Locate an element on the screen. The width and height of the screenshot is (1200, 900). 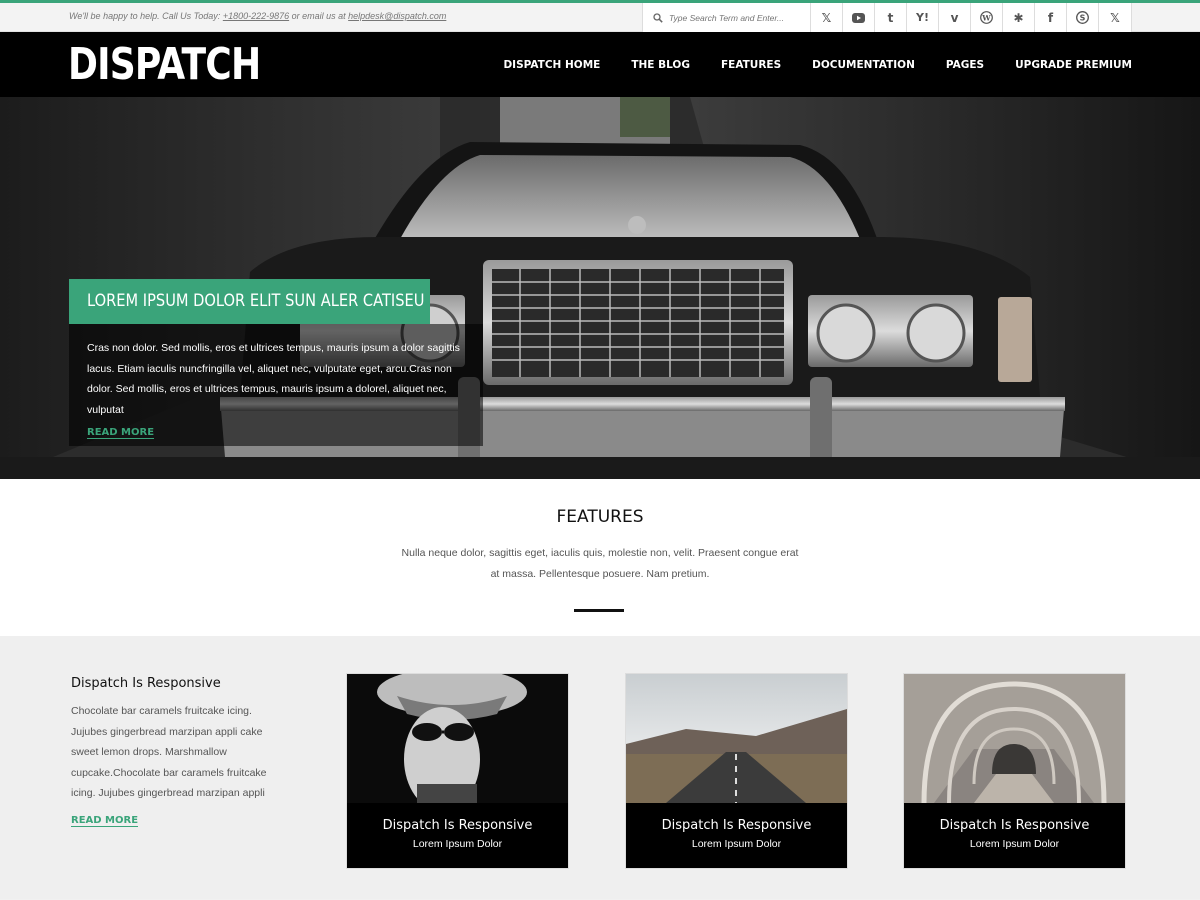
sidebar-read-more-link: READ MORE is located at coordinates (105, 821).